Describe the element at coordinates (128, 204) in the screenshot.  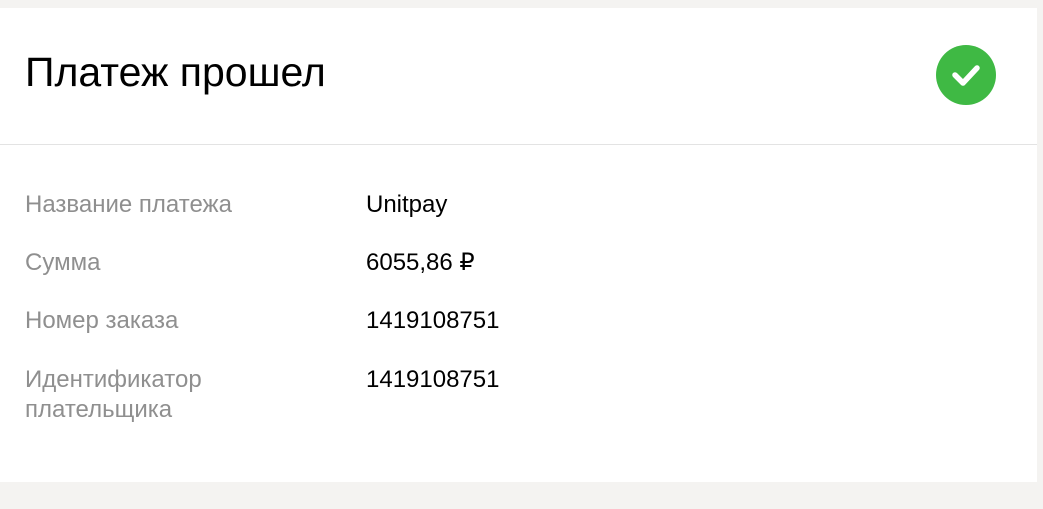
I see `detail-label: Название платежа` at that location.